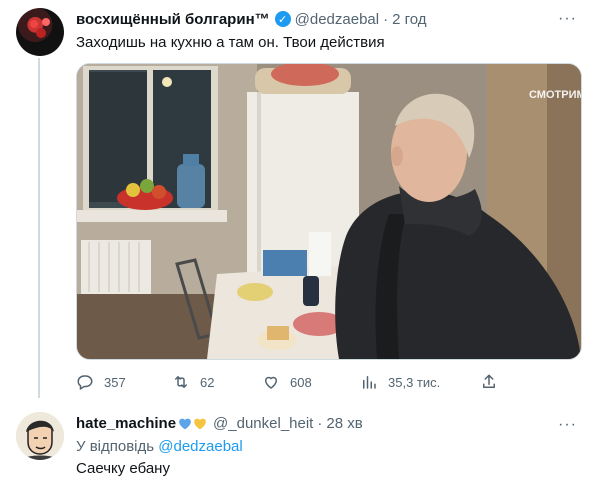  What do you see at coordinates (271, 382) in the screenshot?
I see `like-icon` at bounding box center [271, 382].